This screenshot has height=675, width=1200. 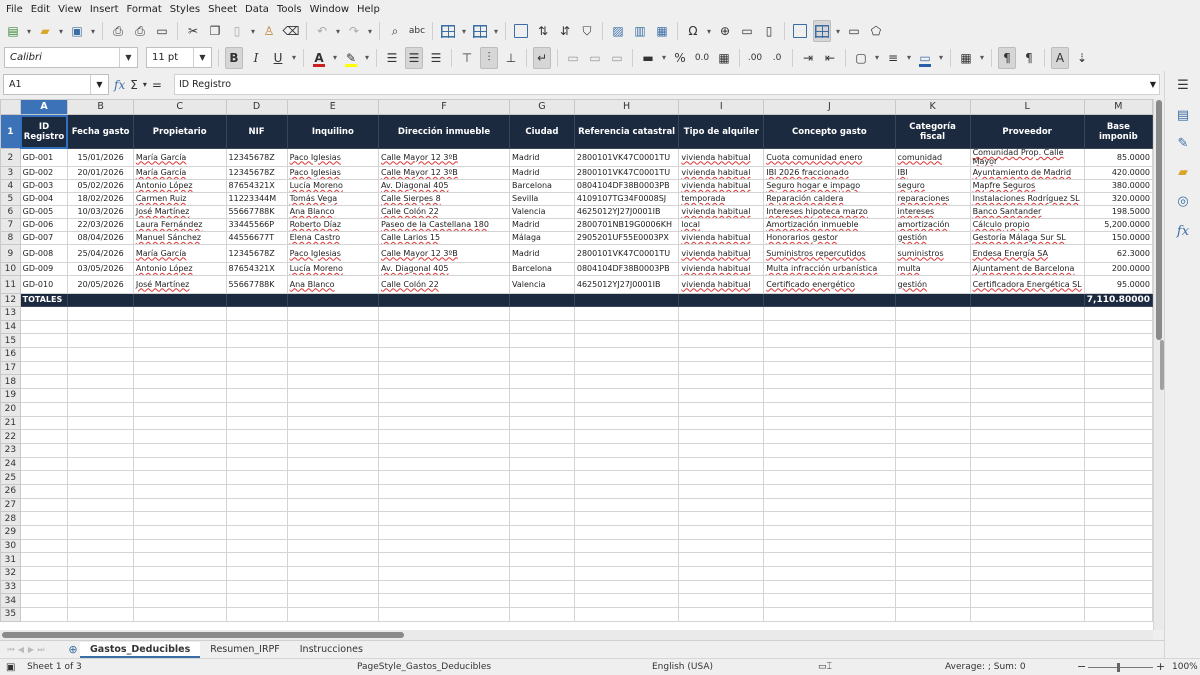 I want to click on selection-mode-icon: ▭⌶, so click(x=825, y=667).